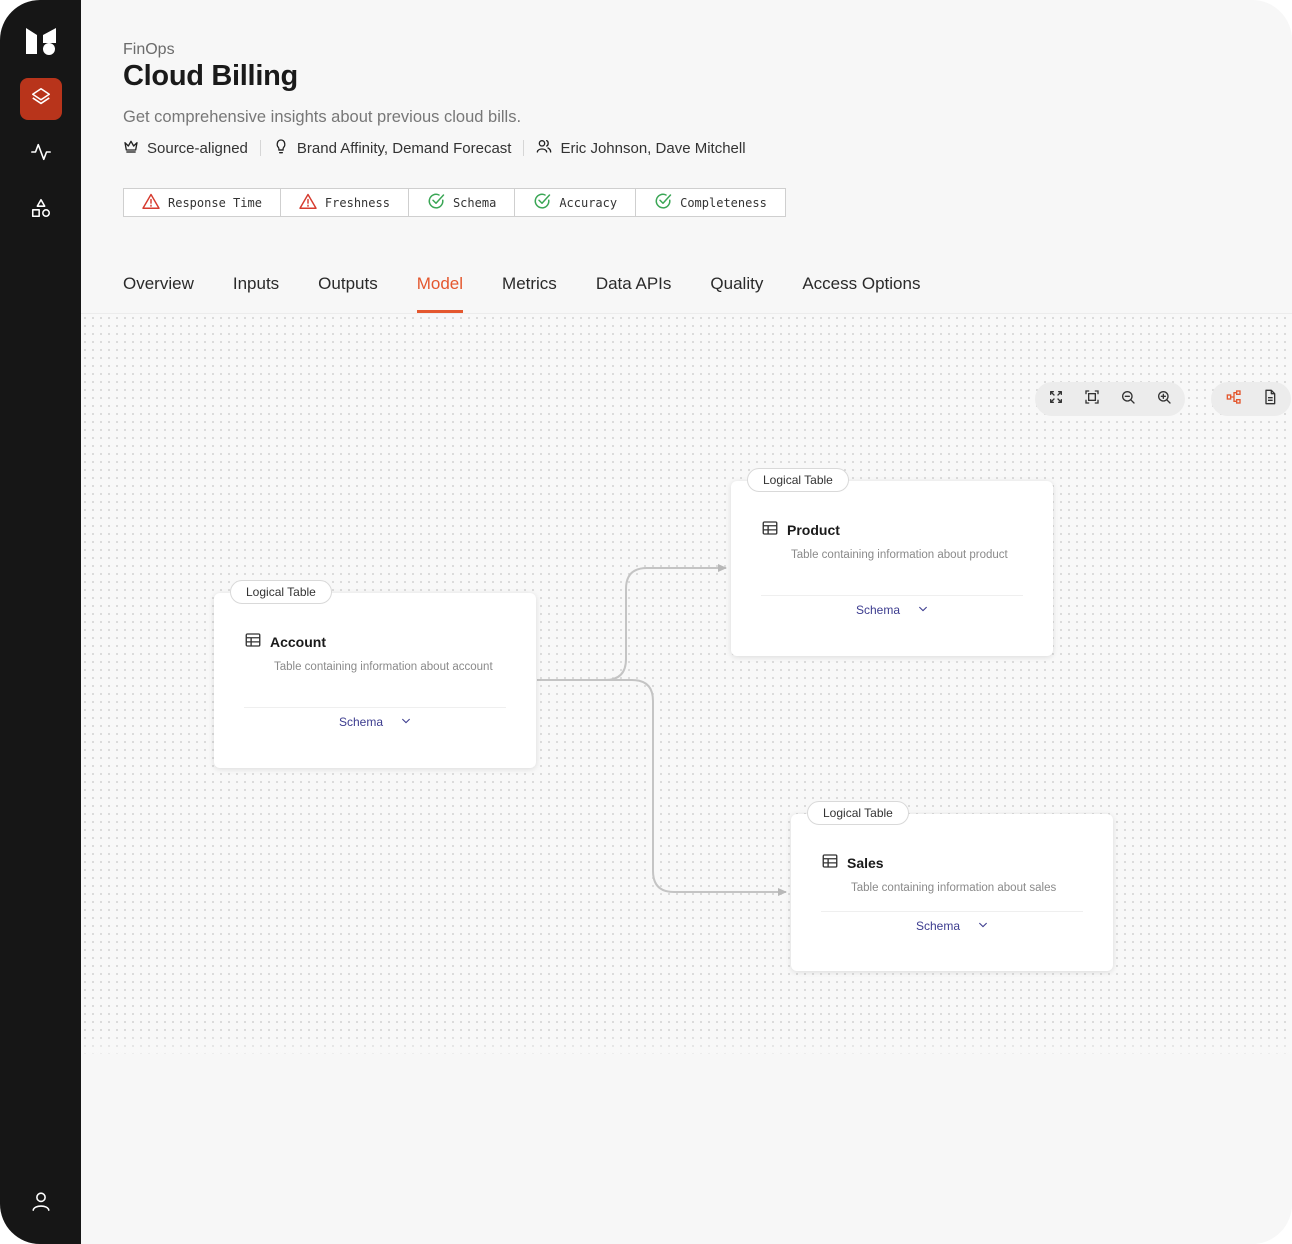  What do you see at coordinates (215, 202) in the screenshot?
I see `check-label: Response Time` at bounding box center [215, 202].